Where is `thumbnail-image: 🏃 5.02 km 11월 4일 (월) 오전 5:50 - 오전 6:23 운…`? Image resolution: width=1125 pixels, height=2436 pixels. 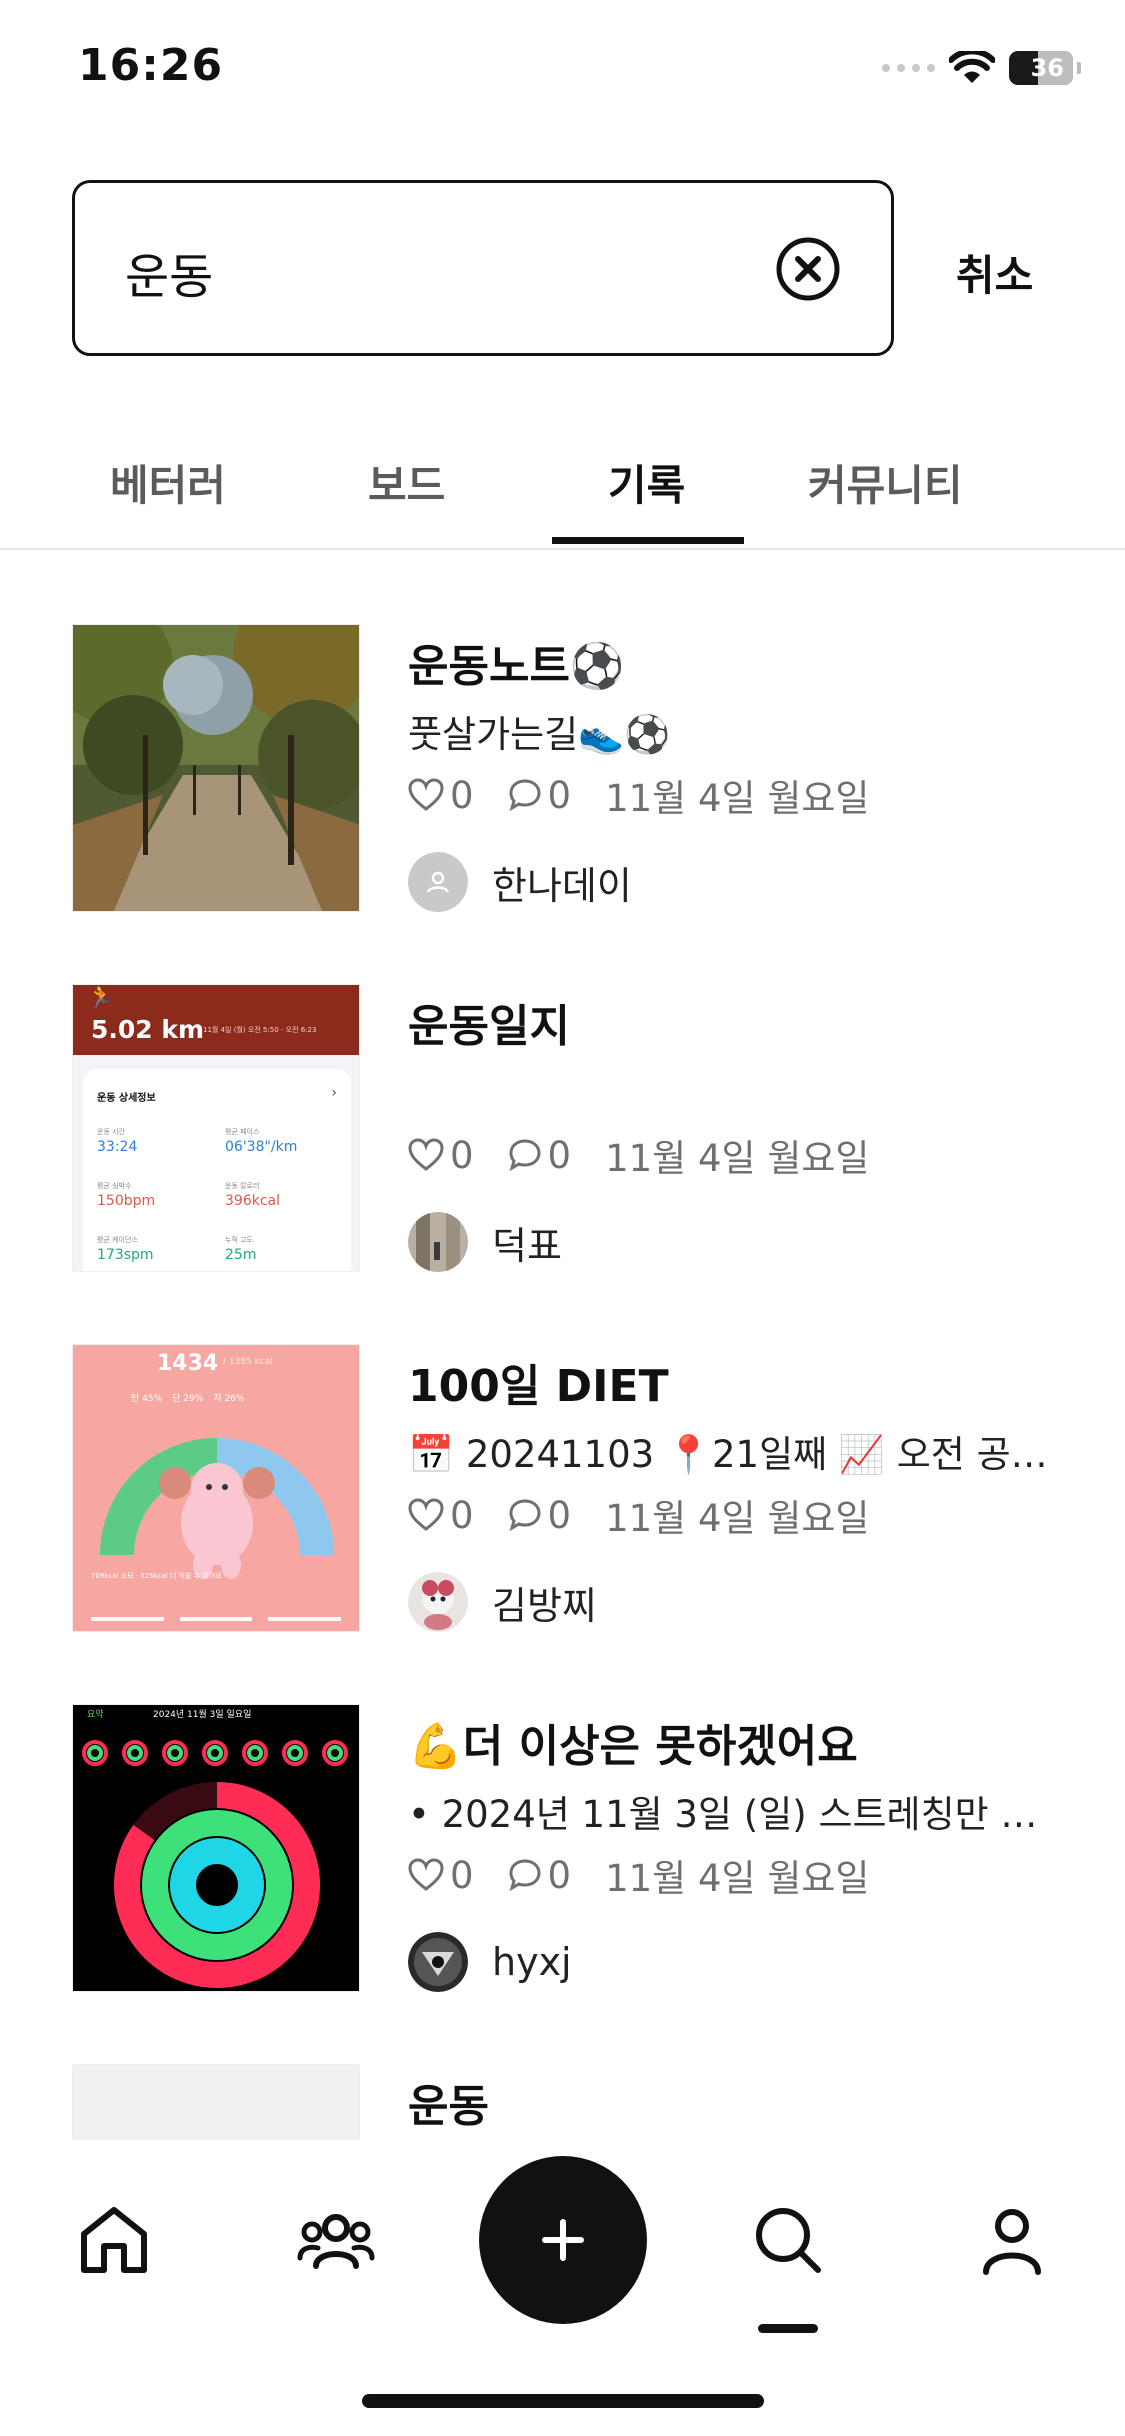
thumbnail-image: 🏃 5.02 km 11월 4일 (월) 오전 5:50 - 오전 6:23 운… is located at coordinates (216, 1128).